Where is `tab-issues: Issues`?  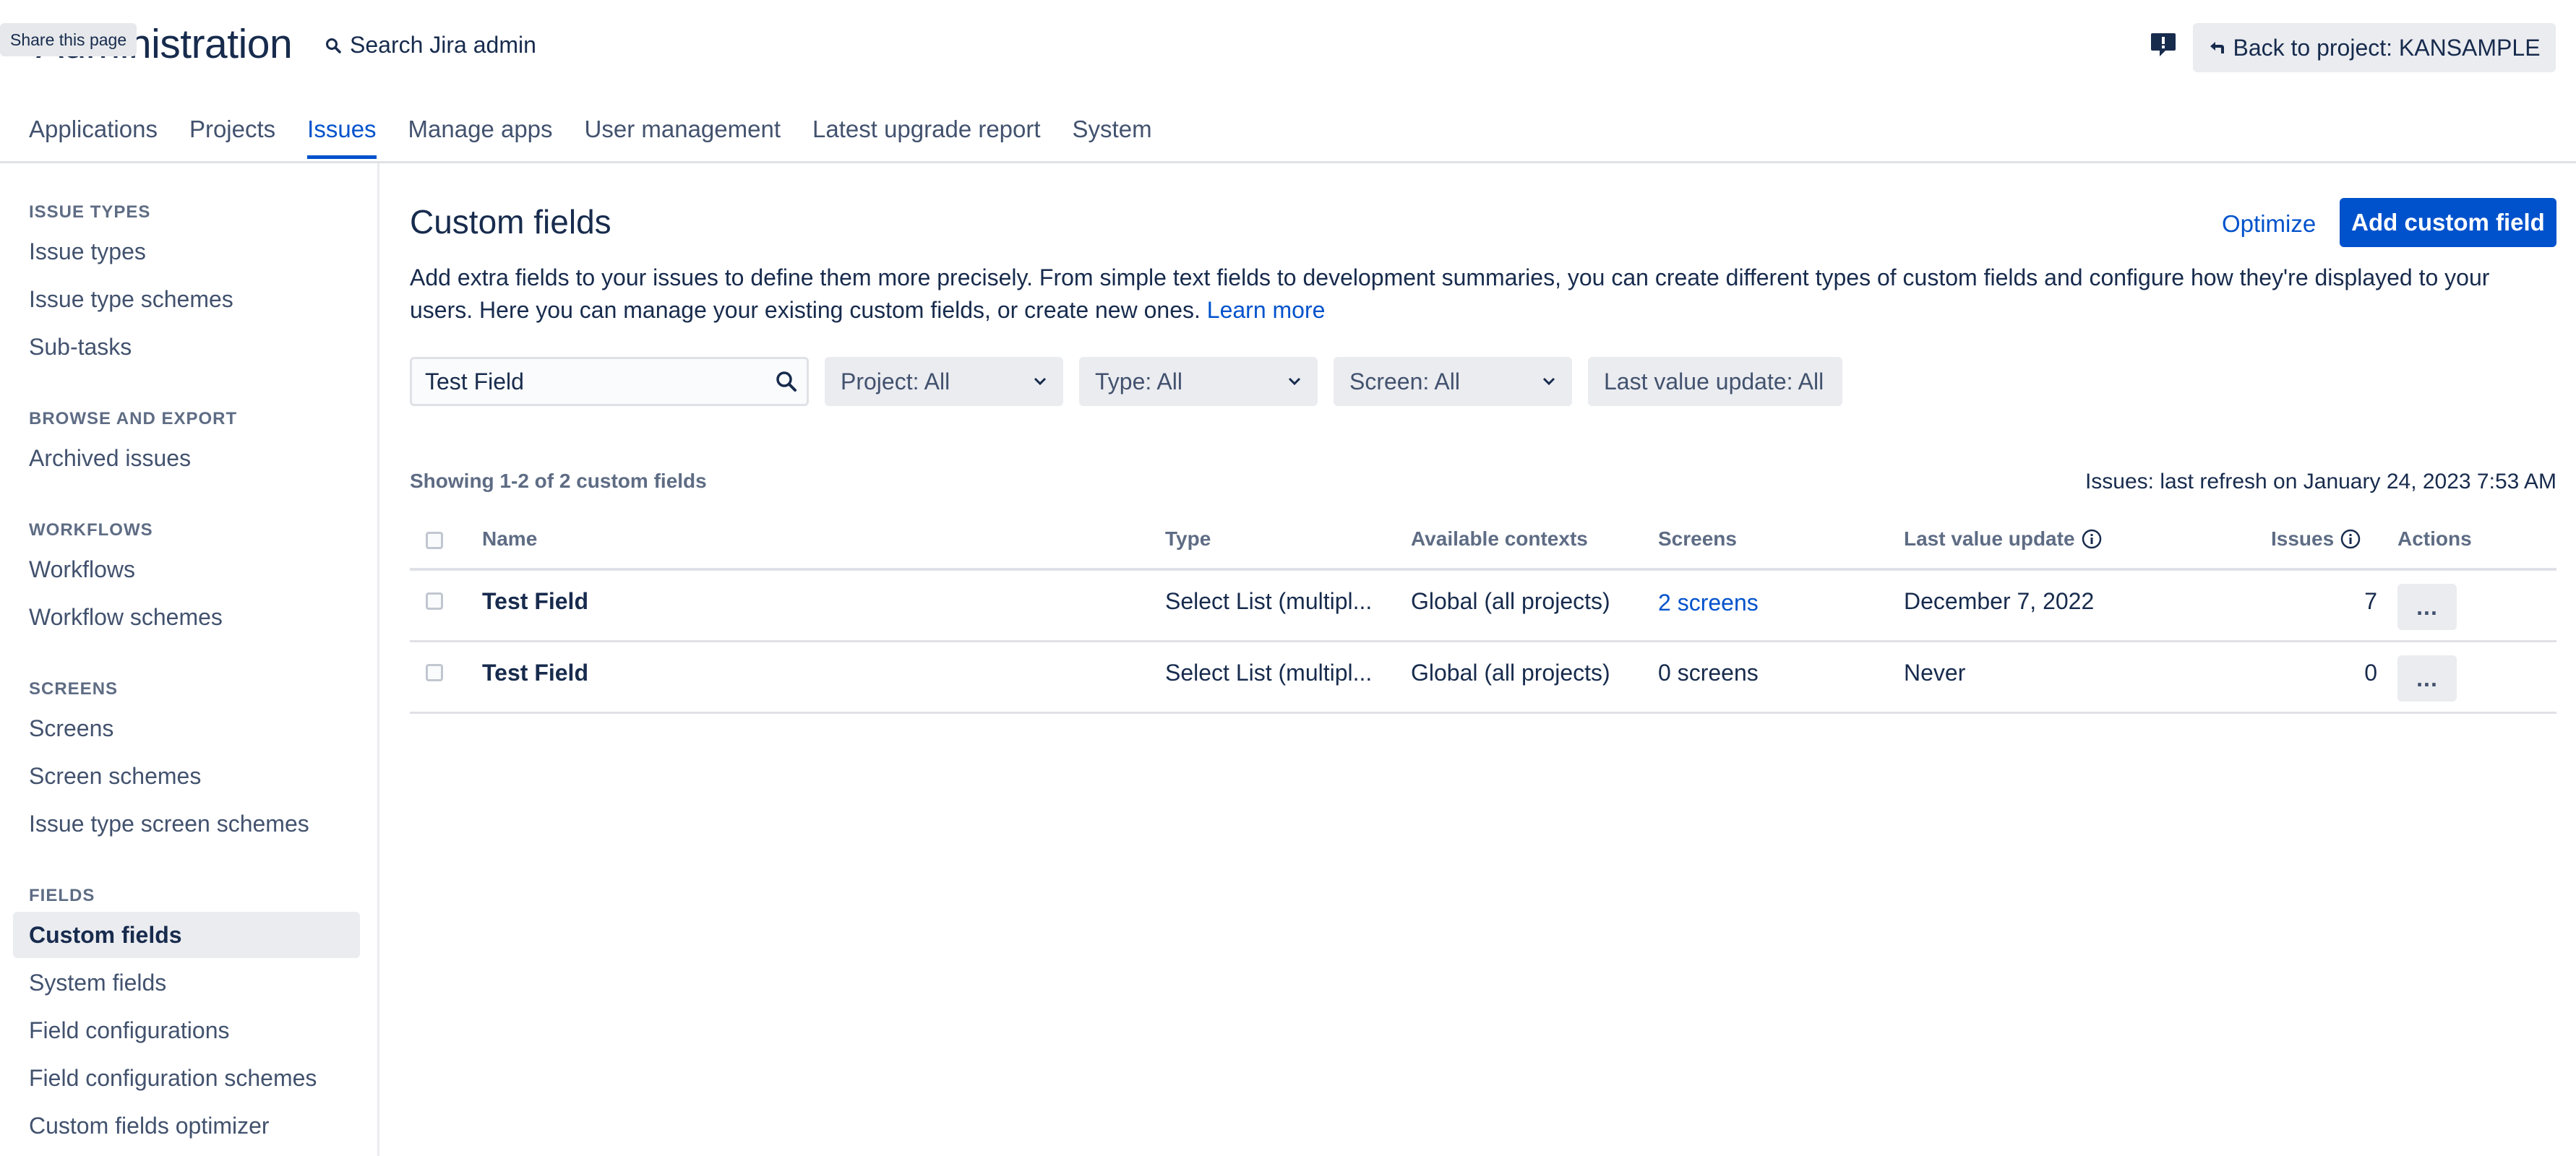 tab-issues: Issues is located at coordinates (342, 137).